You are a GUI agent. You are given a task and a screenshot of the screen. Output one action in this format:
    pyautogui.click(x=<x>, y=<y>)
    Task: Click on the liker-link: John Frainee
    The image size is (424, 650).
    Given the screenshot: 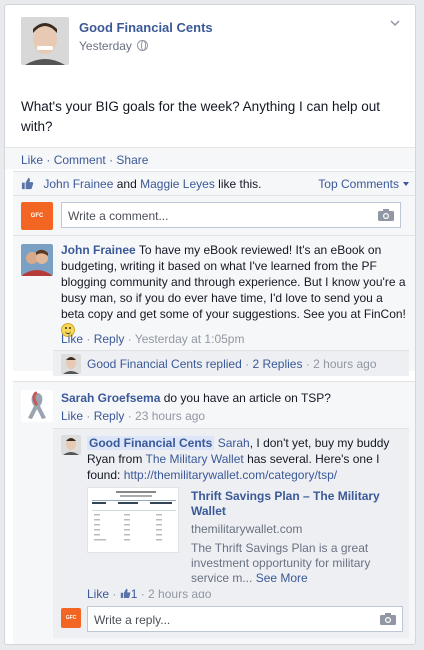 What is the action you would take?
    pyautogui.click(x=78, y=184)
    